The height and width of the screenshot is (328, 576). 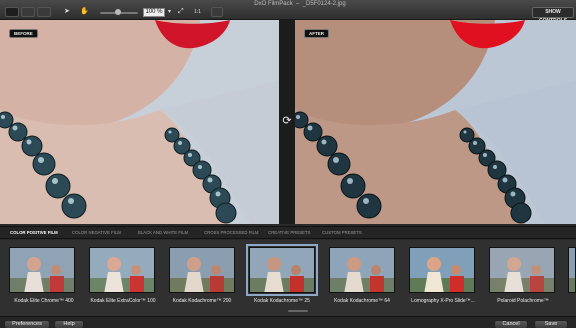 I want to click on tab-color-positive-film: COLOR POSITIVE FILM, so click(x=34, y=232).